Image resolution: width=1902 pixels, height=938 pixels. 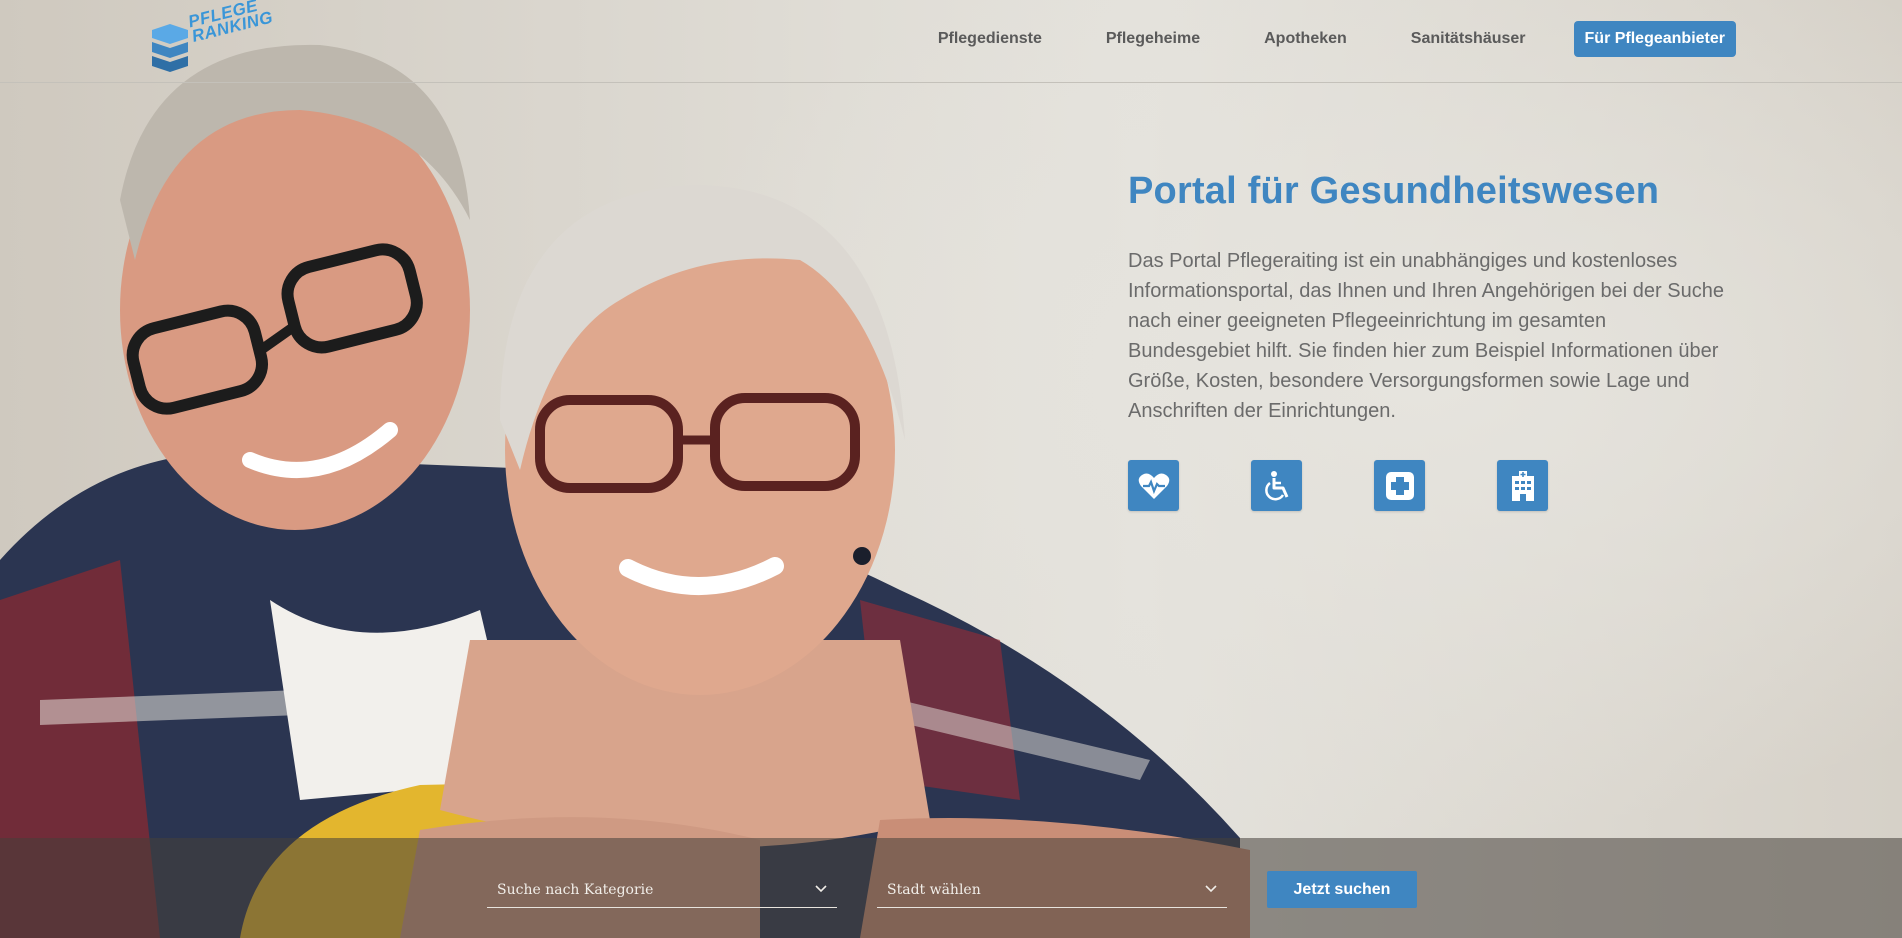 I want to click on site-logo: PFLEGE RANKING, so click(x=215, y=37).